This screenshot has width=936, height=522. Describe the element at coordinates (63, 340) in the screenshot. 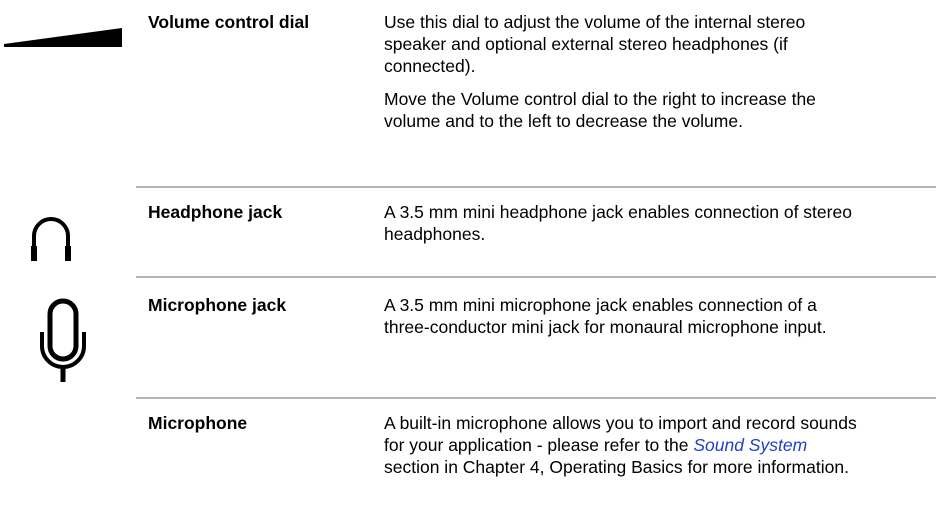

I see `microphone-icon` at that location.